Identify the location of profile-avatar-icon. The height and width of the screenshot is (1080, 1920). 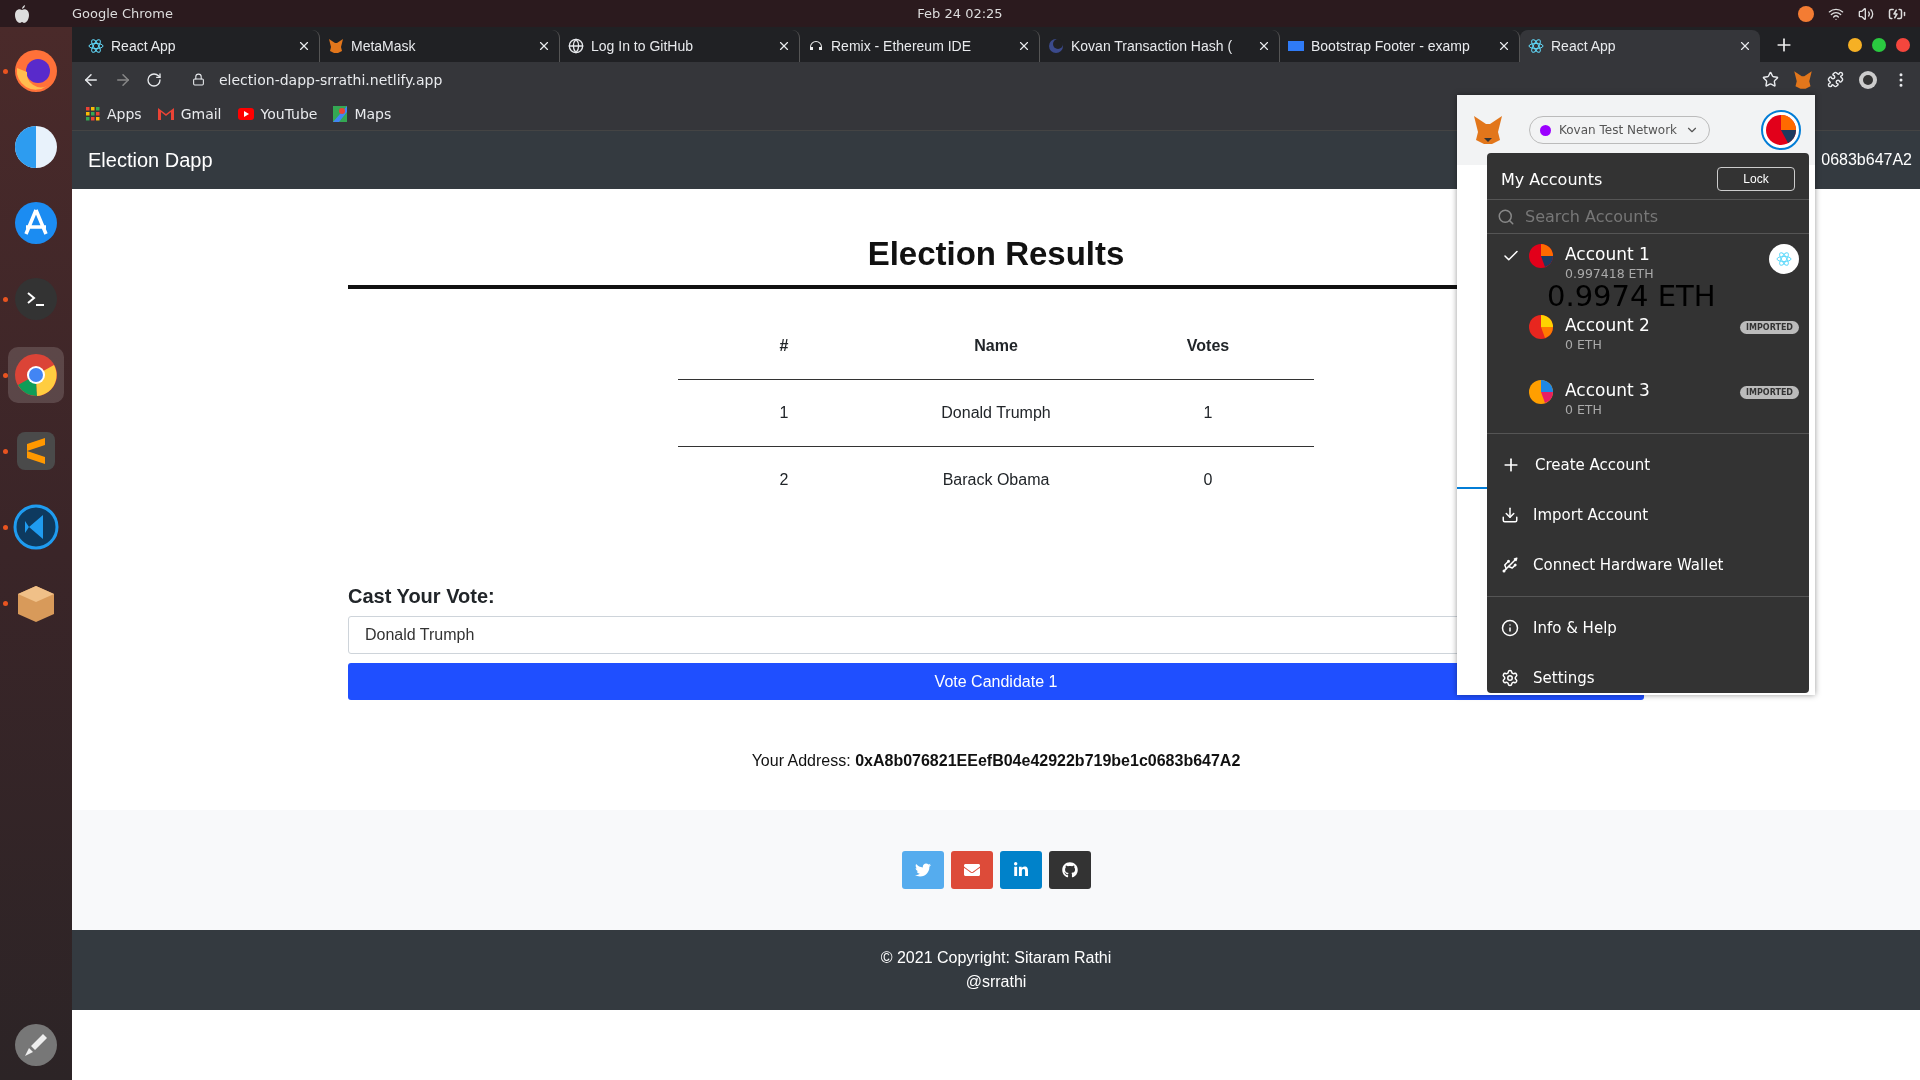
(1868, 79).